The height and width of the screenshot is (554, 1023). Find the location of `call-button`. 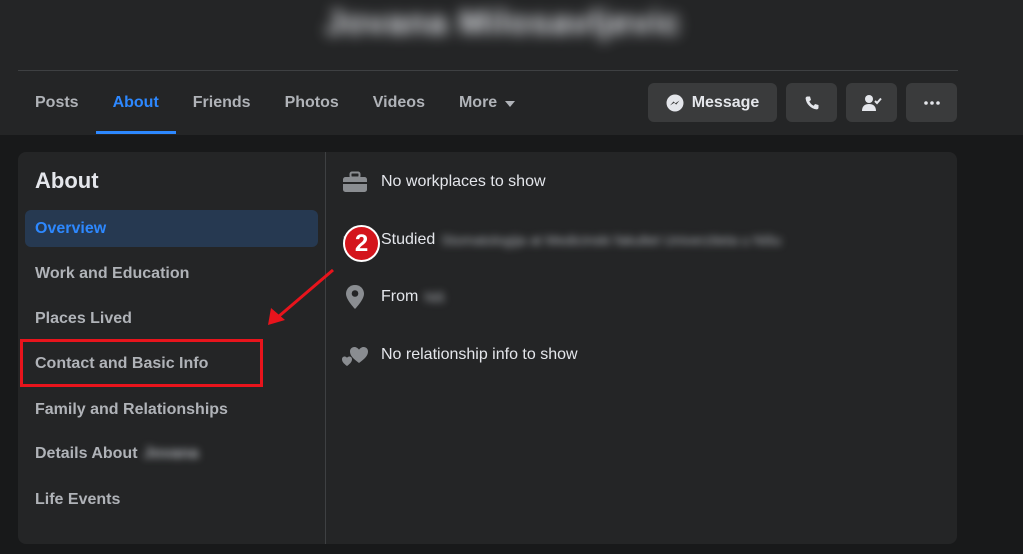

call-button is located at coordinates (811, 102).